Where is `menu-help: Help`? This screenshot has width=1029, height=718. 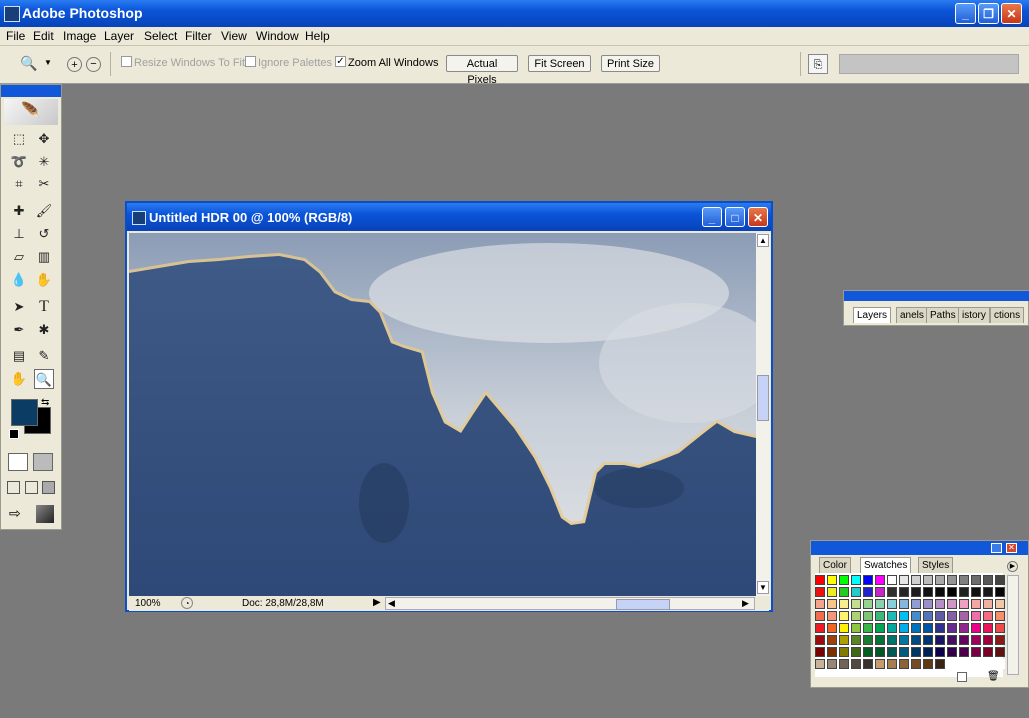
menu-help: Help is located at coordinates (317, 36).